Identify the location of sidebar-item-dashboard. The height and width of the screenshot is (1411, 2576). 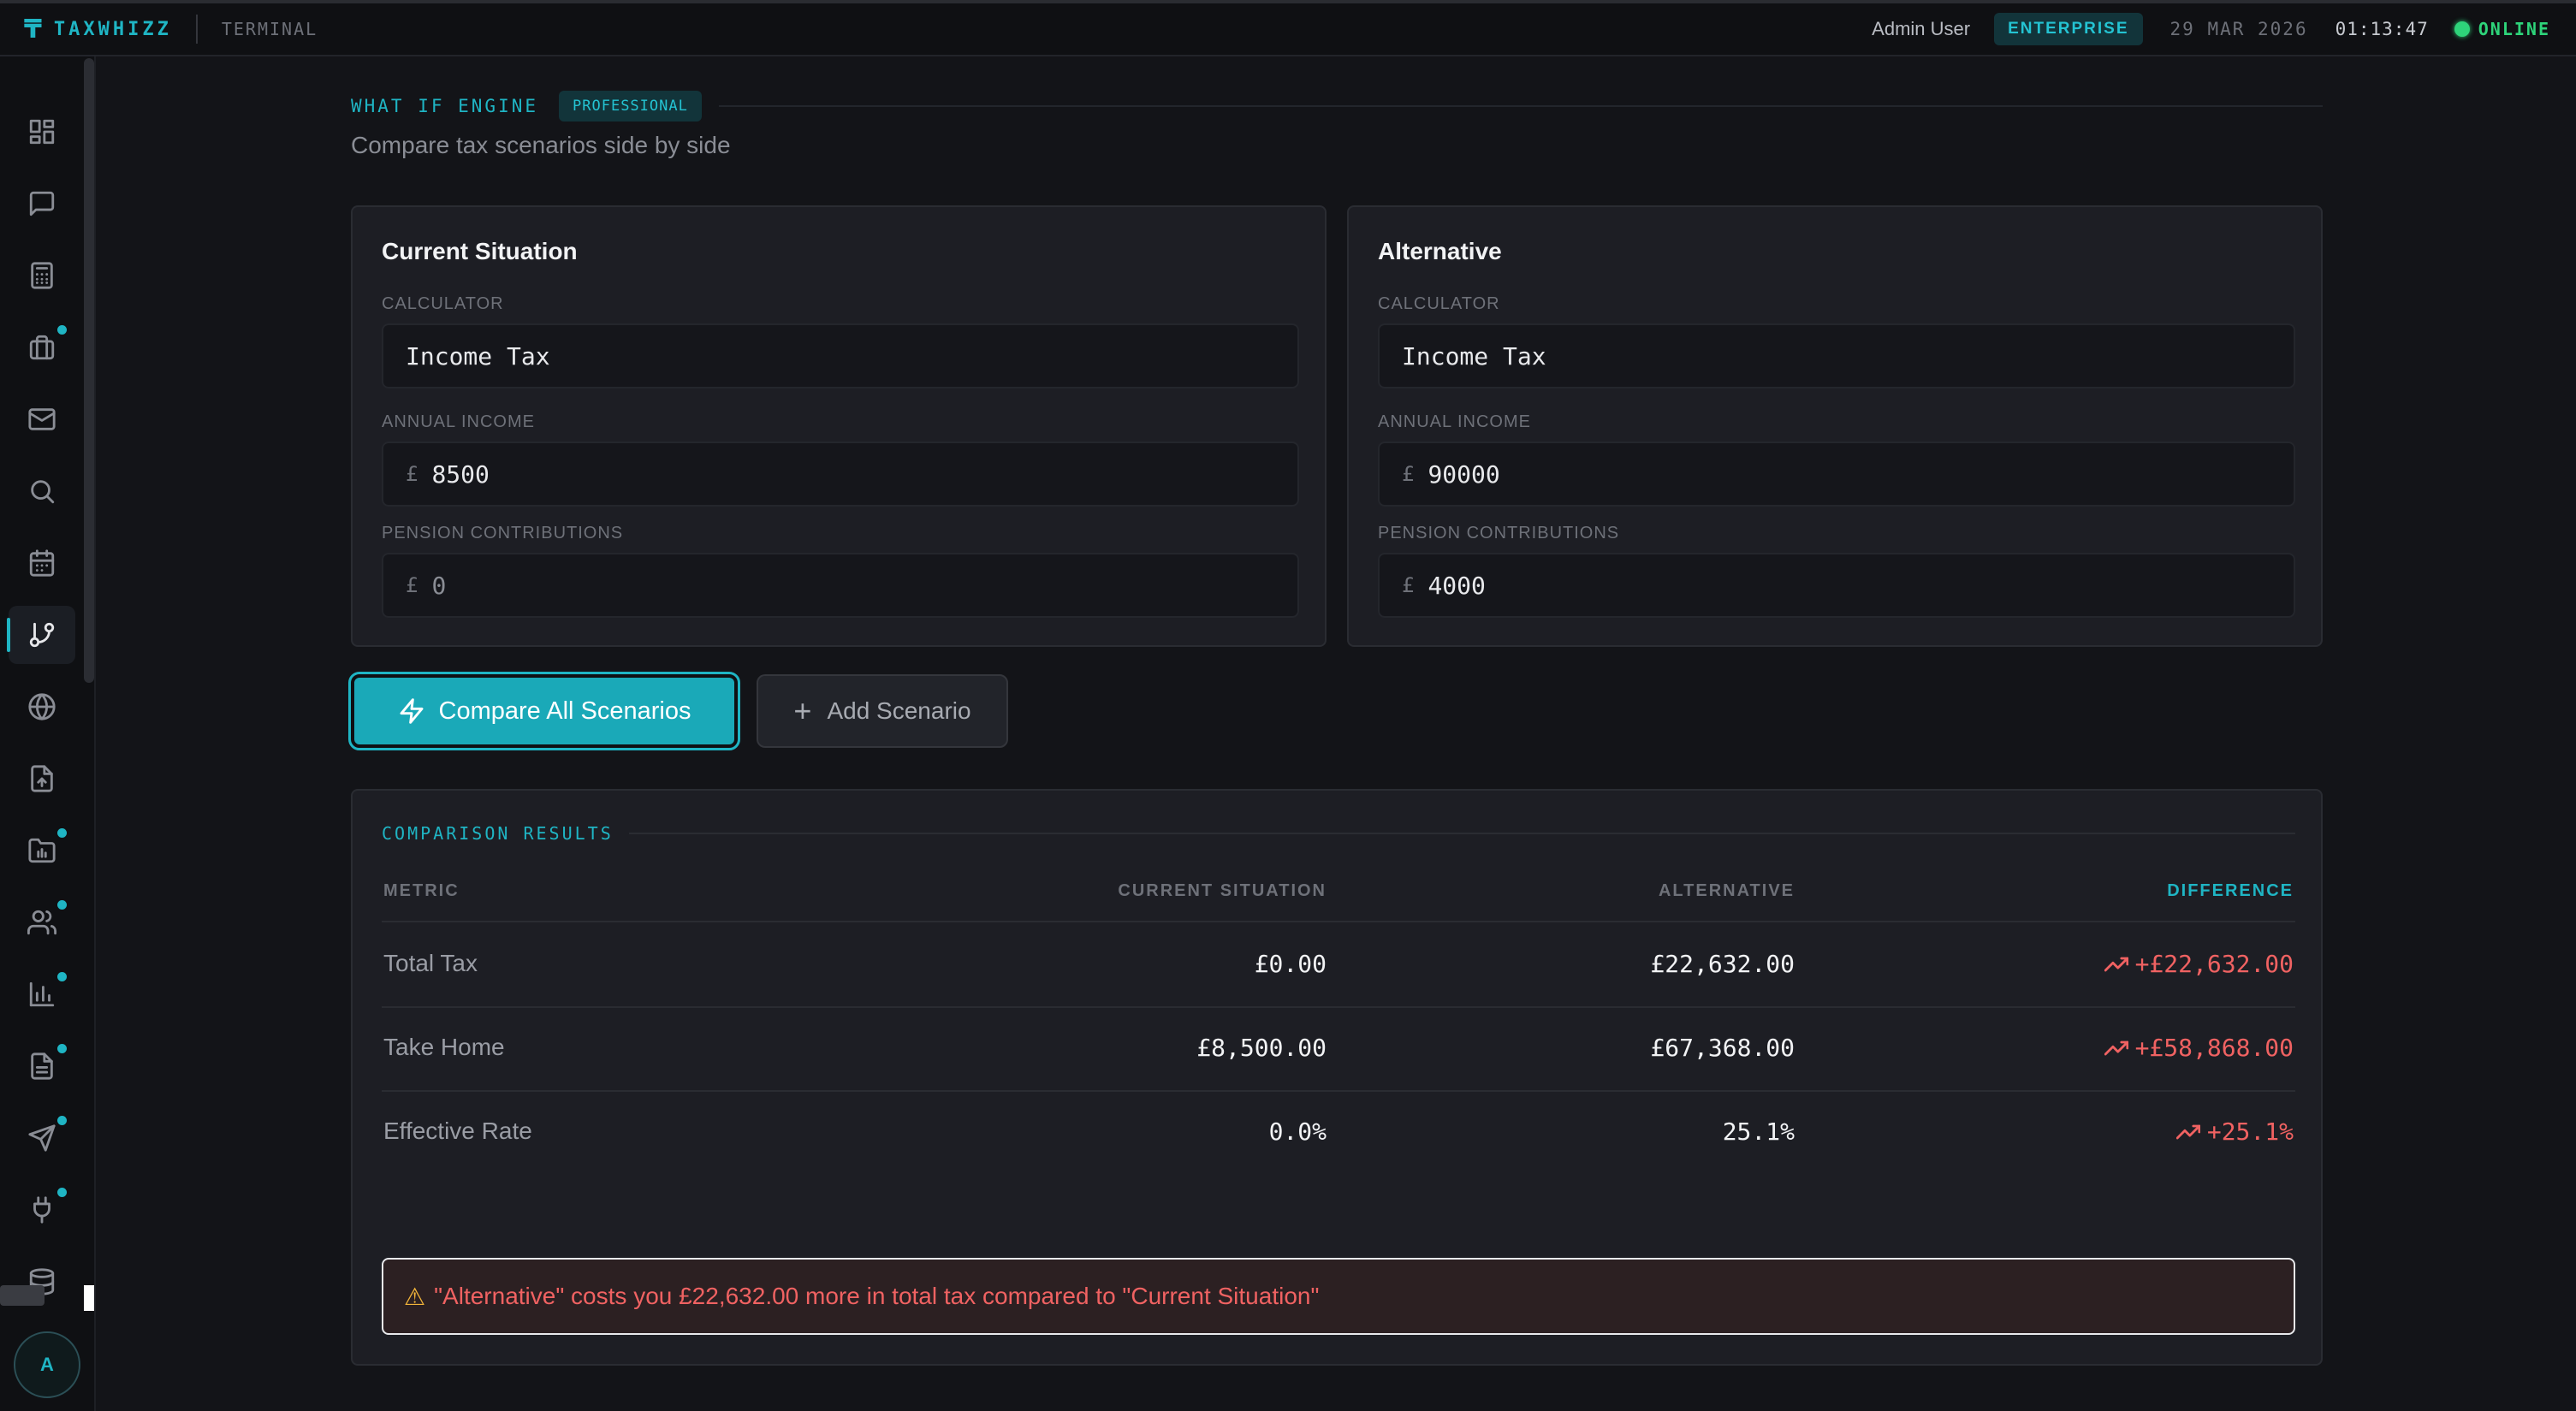
(42, 132).